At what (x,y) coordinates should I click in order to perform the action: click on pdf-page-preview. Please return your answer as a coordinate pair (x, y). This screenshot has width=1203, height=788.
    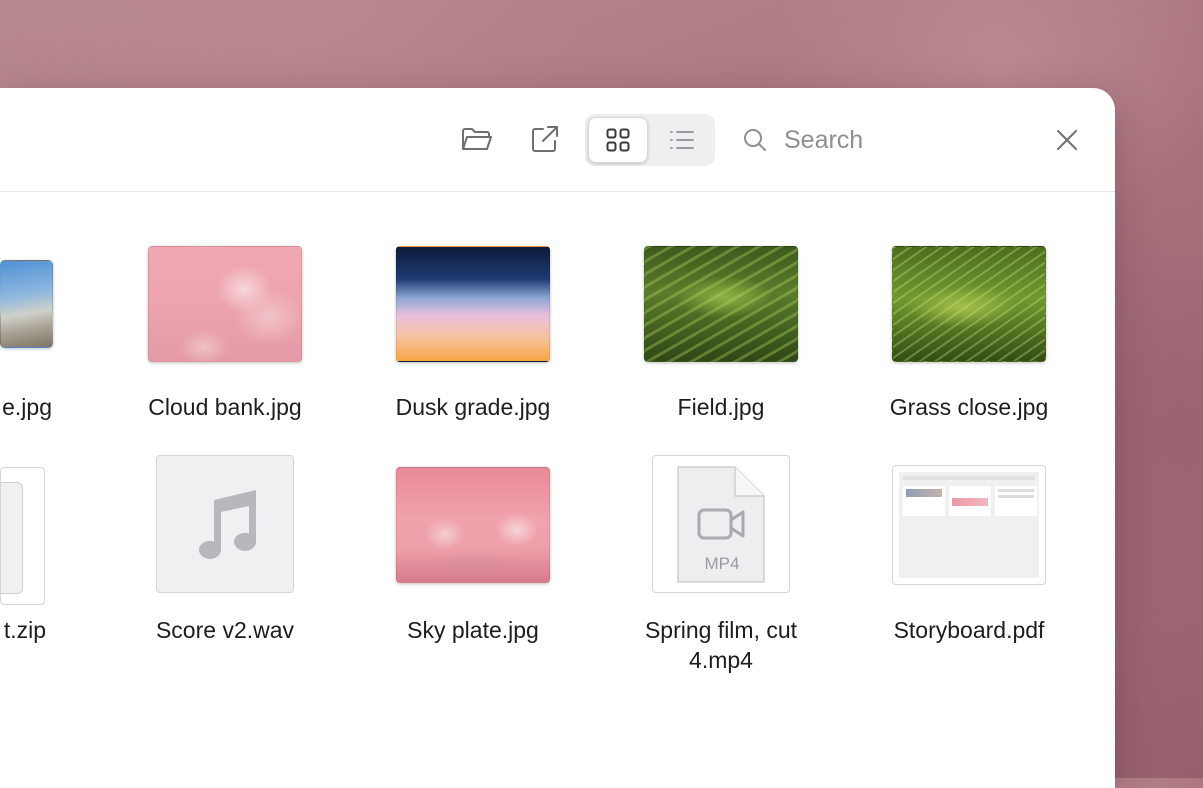
    Looking at the image, I should click on (969, 525).